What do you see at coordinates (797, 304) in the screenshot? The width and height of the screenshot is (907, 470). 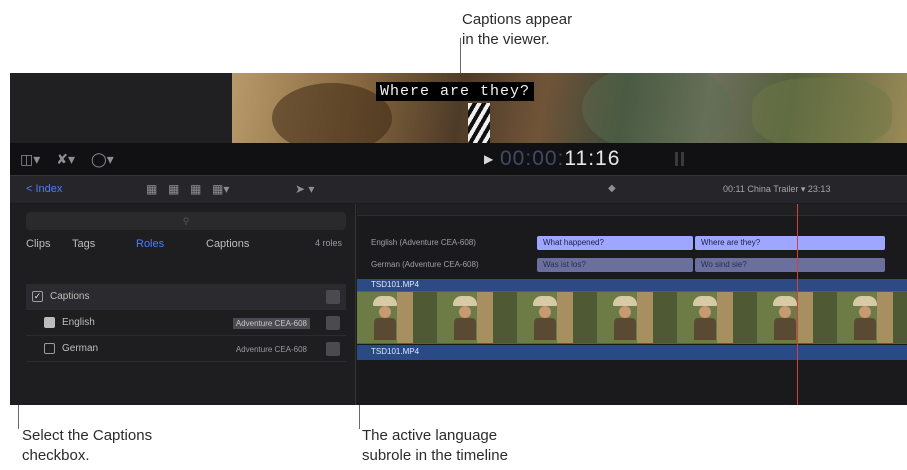 I see `playhead` at bounding box center [797, 304].